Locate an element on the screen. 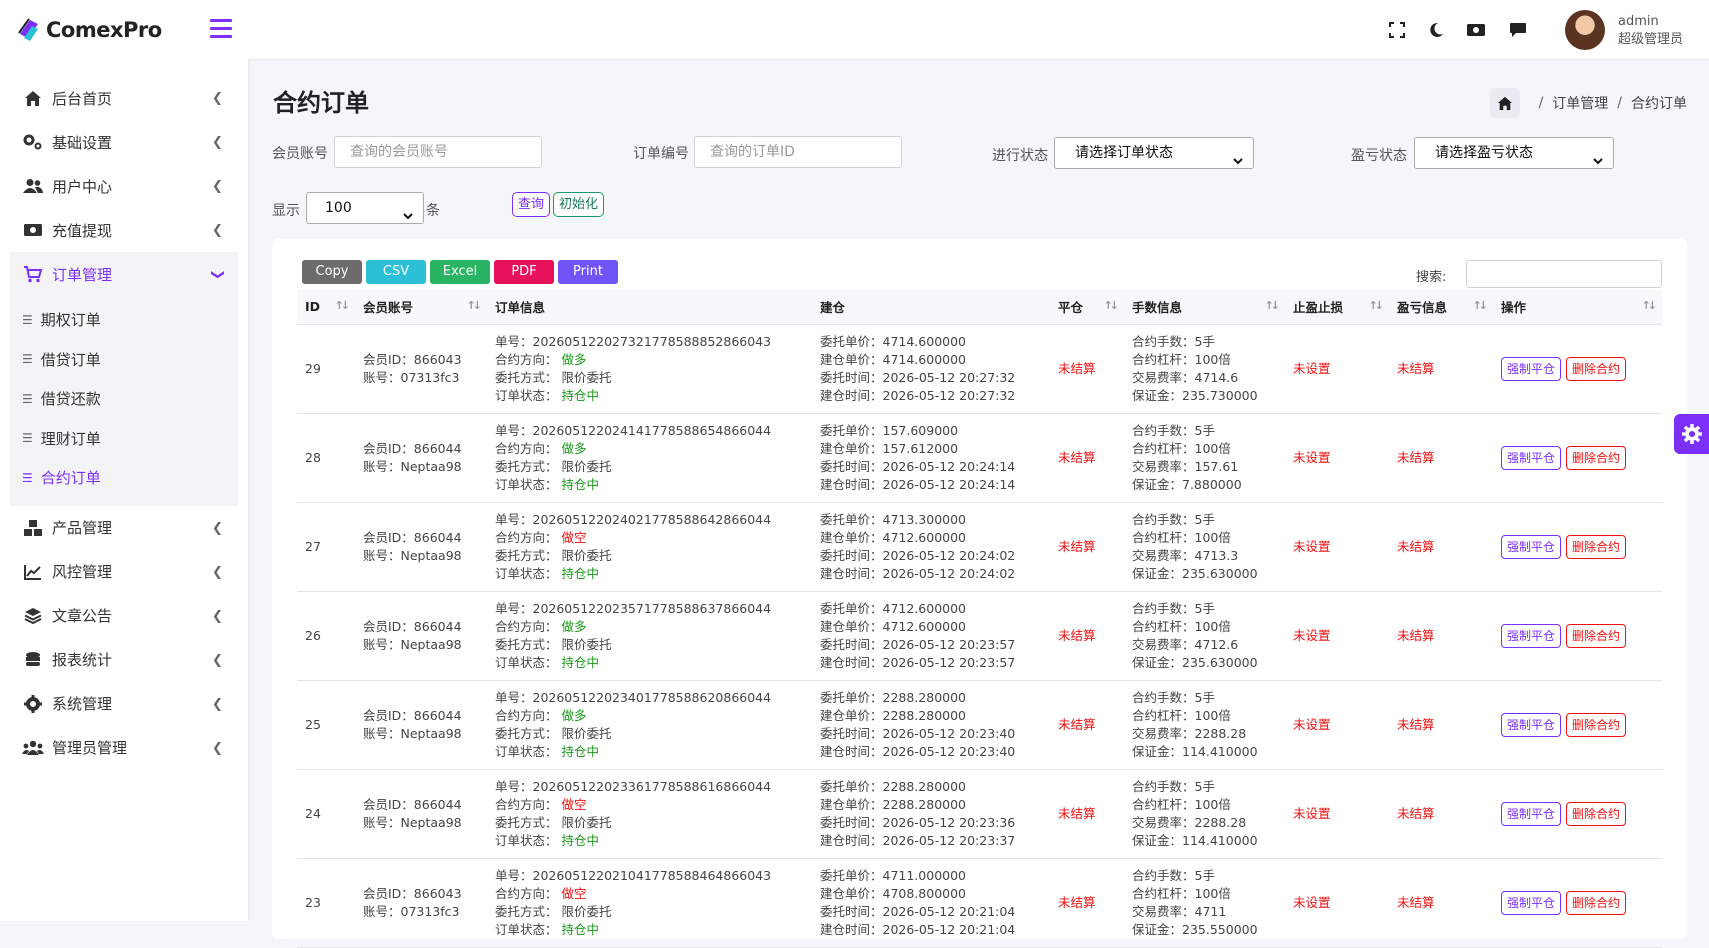 This screenshot has width=1709, height=948. order-status-select: 请选择订单状态 is located at coordinates (1154, 153).